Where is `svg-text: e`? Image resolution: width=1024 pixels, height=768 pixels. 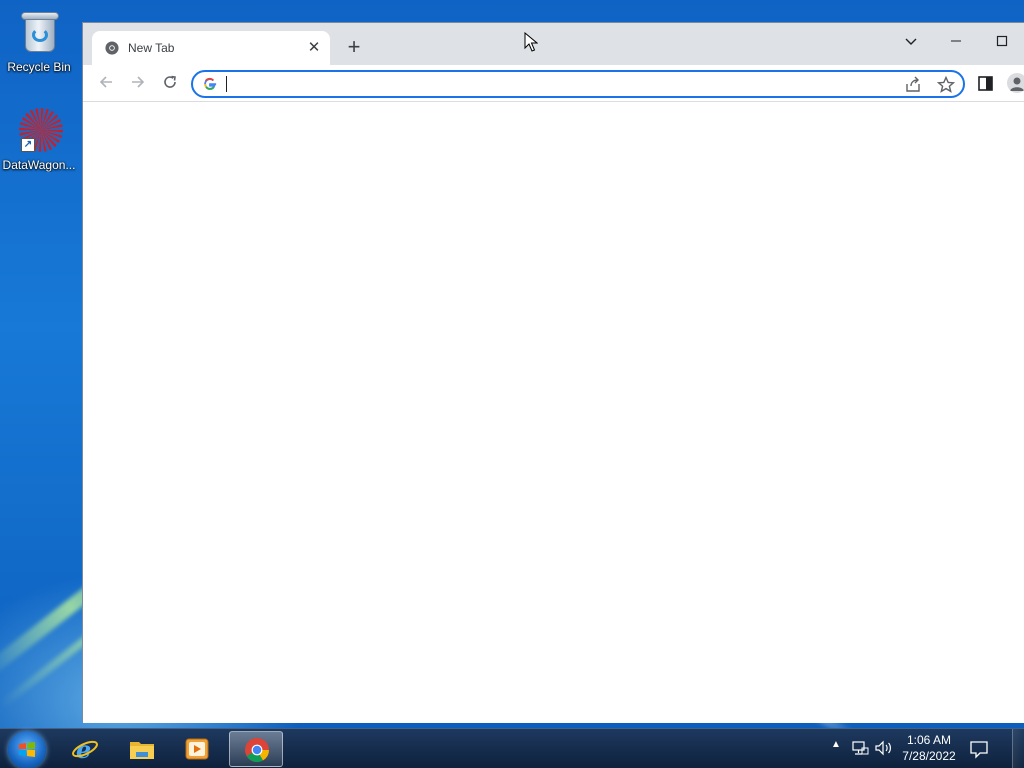 svg-text: e is located at coordinates (83, 749).